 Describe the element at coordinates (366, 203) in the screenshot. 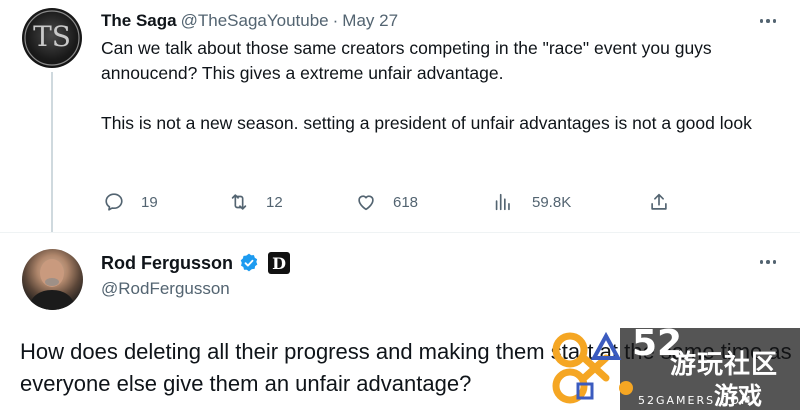

I see `heart-icon` at that location.